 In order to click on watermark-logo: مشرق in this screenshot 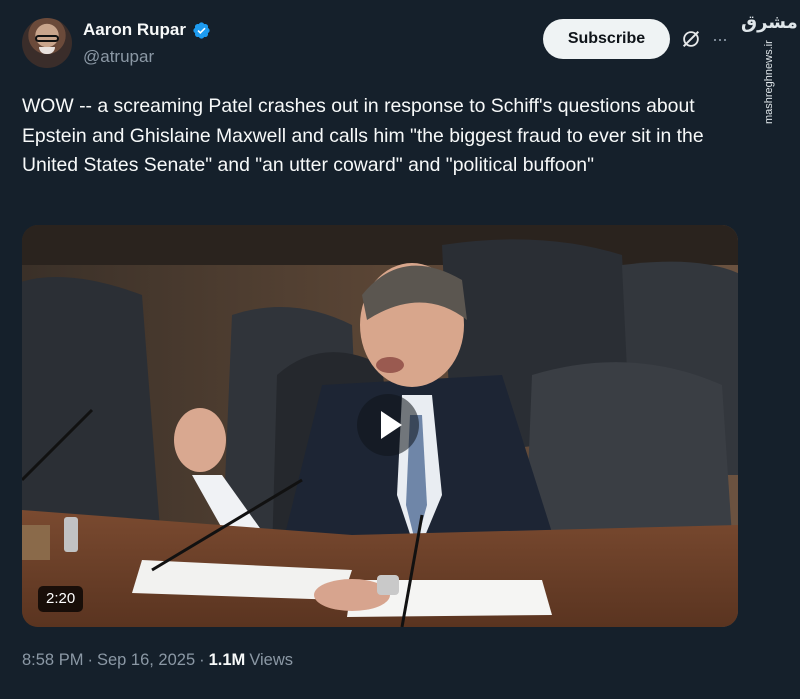, I will do `click(769, 22)`.